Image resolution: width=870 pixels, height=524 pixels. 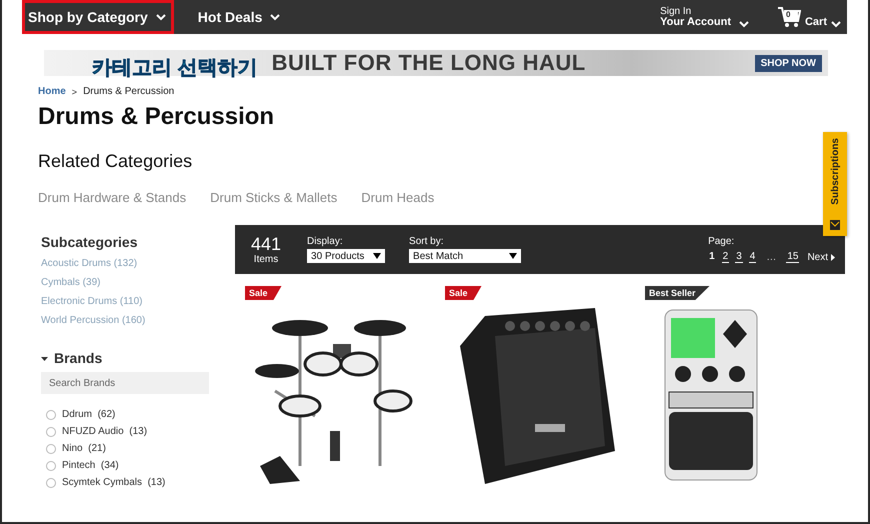 What do you see at coordinates (266, 259) in the screenshot?
I see `item-count-label: Items` at bounding box center [266, 259].